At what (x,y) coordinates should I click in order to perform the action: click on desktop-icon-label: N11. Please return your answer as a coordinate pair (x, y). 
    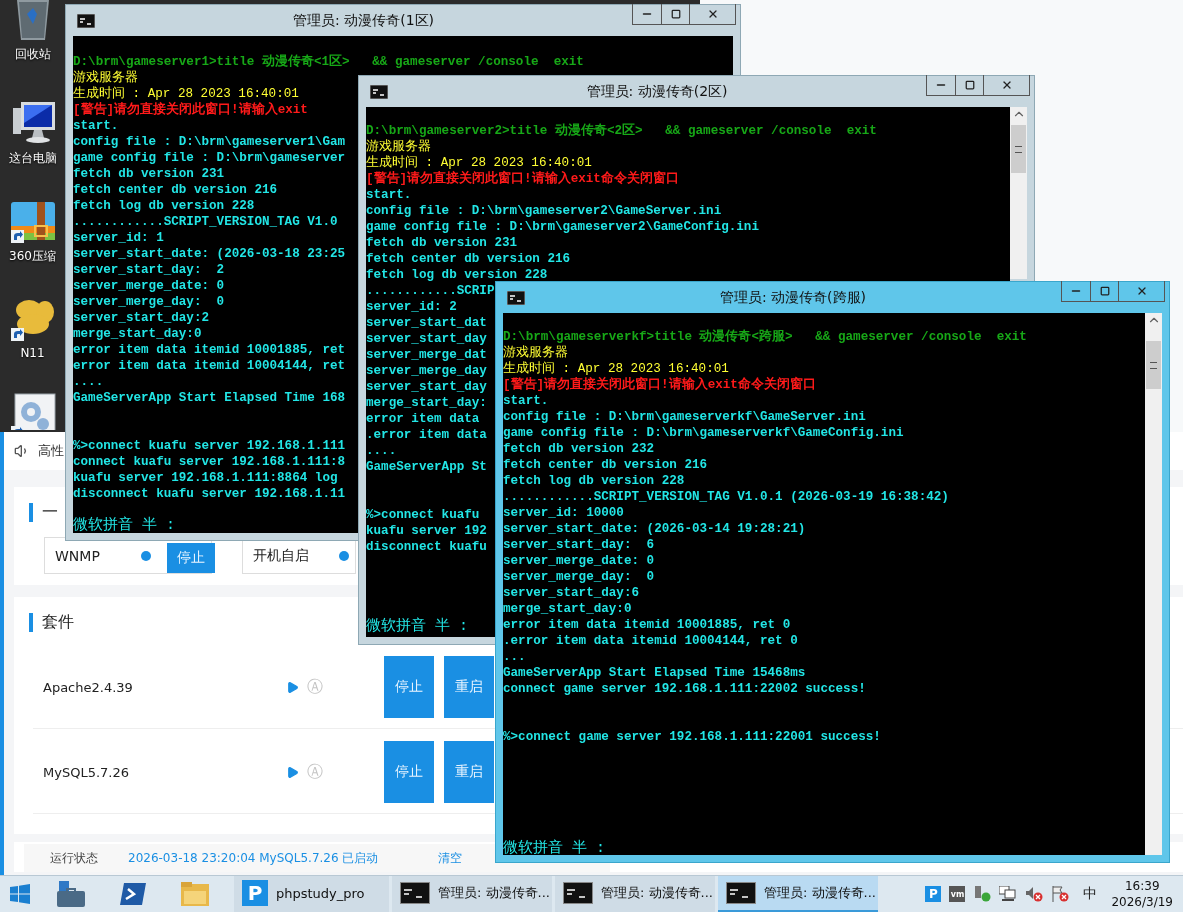
    Looking at the image, I should click on (32, 353).